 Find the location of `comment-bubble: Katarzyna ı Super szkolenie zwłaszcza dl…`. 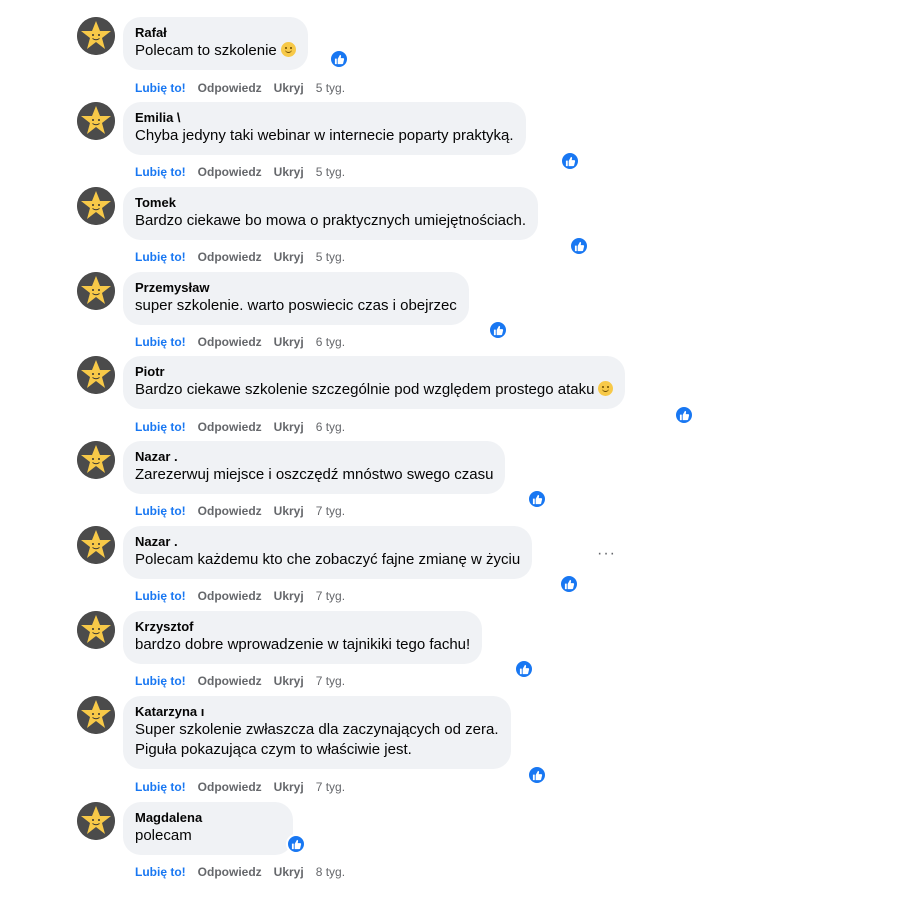

comment-bubble: Katarzyna ı Super szkolenie zwłaszcza dl… is located at coordinates (317, 732).